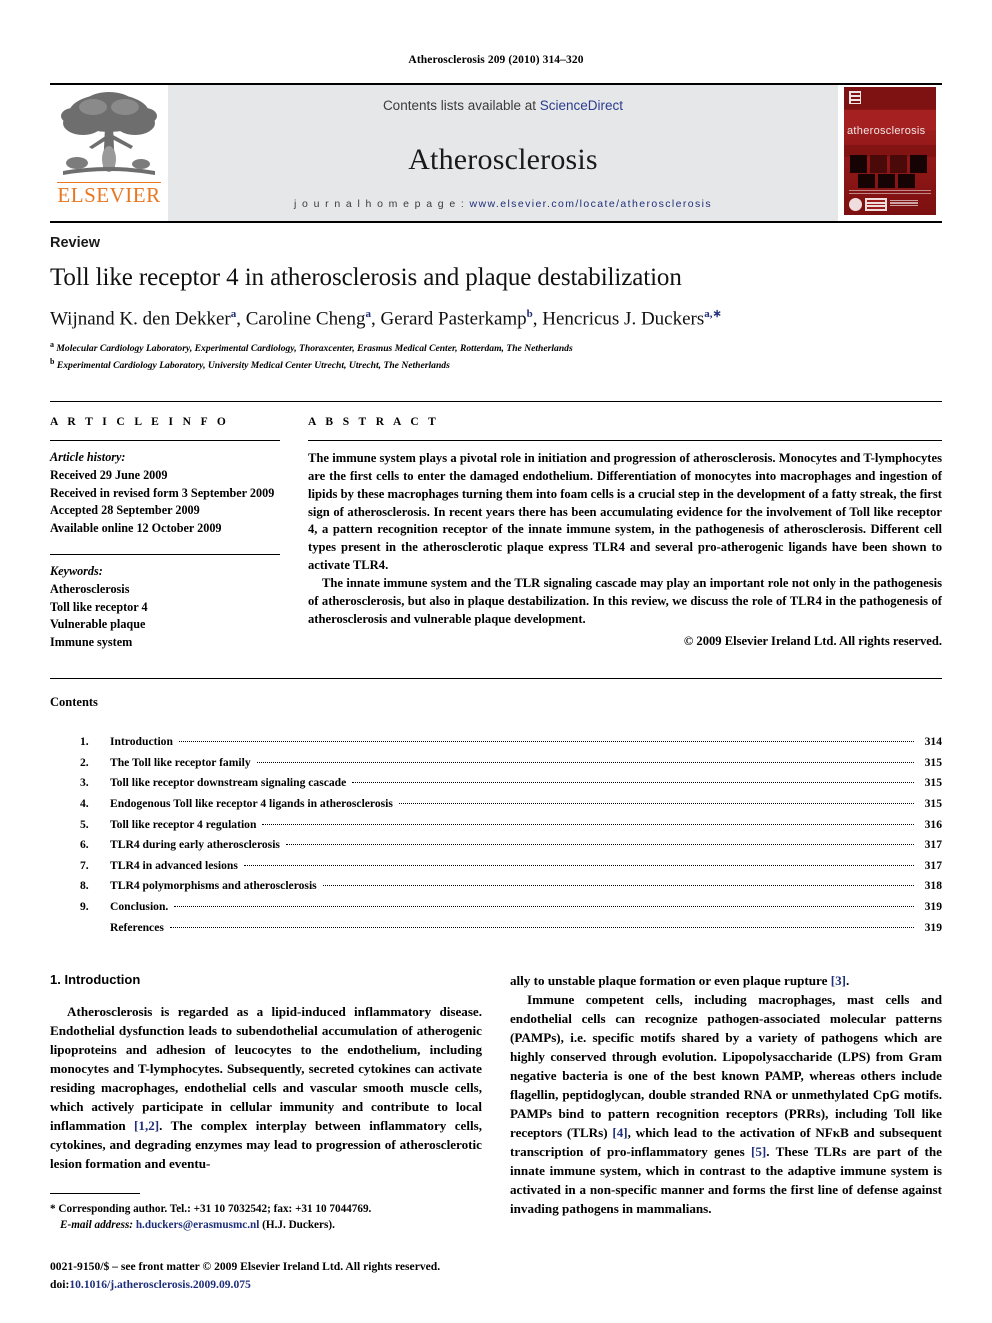 The image size is (992, 1323). Describe the element at coordinates (183, 824) in the screenshot. I see `toc-label: Toll like receptor 4 regulation` at that location.